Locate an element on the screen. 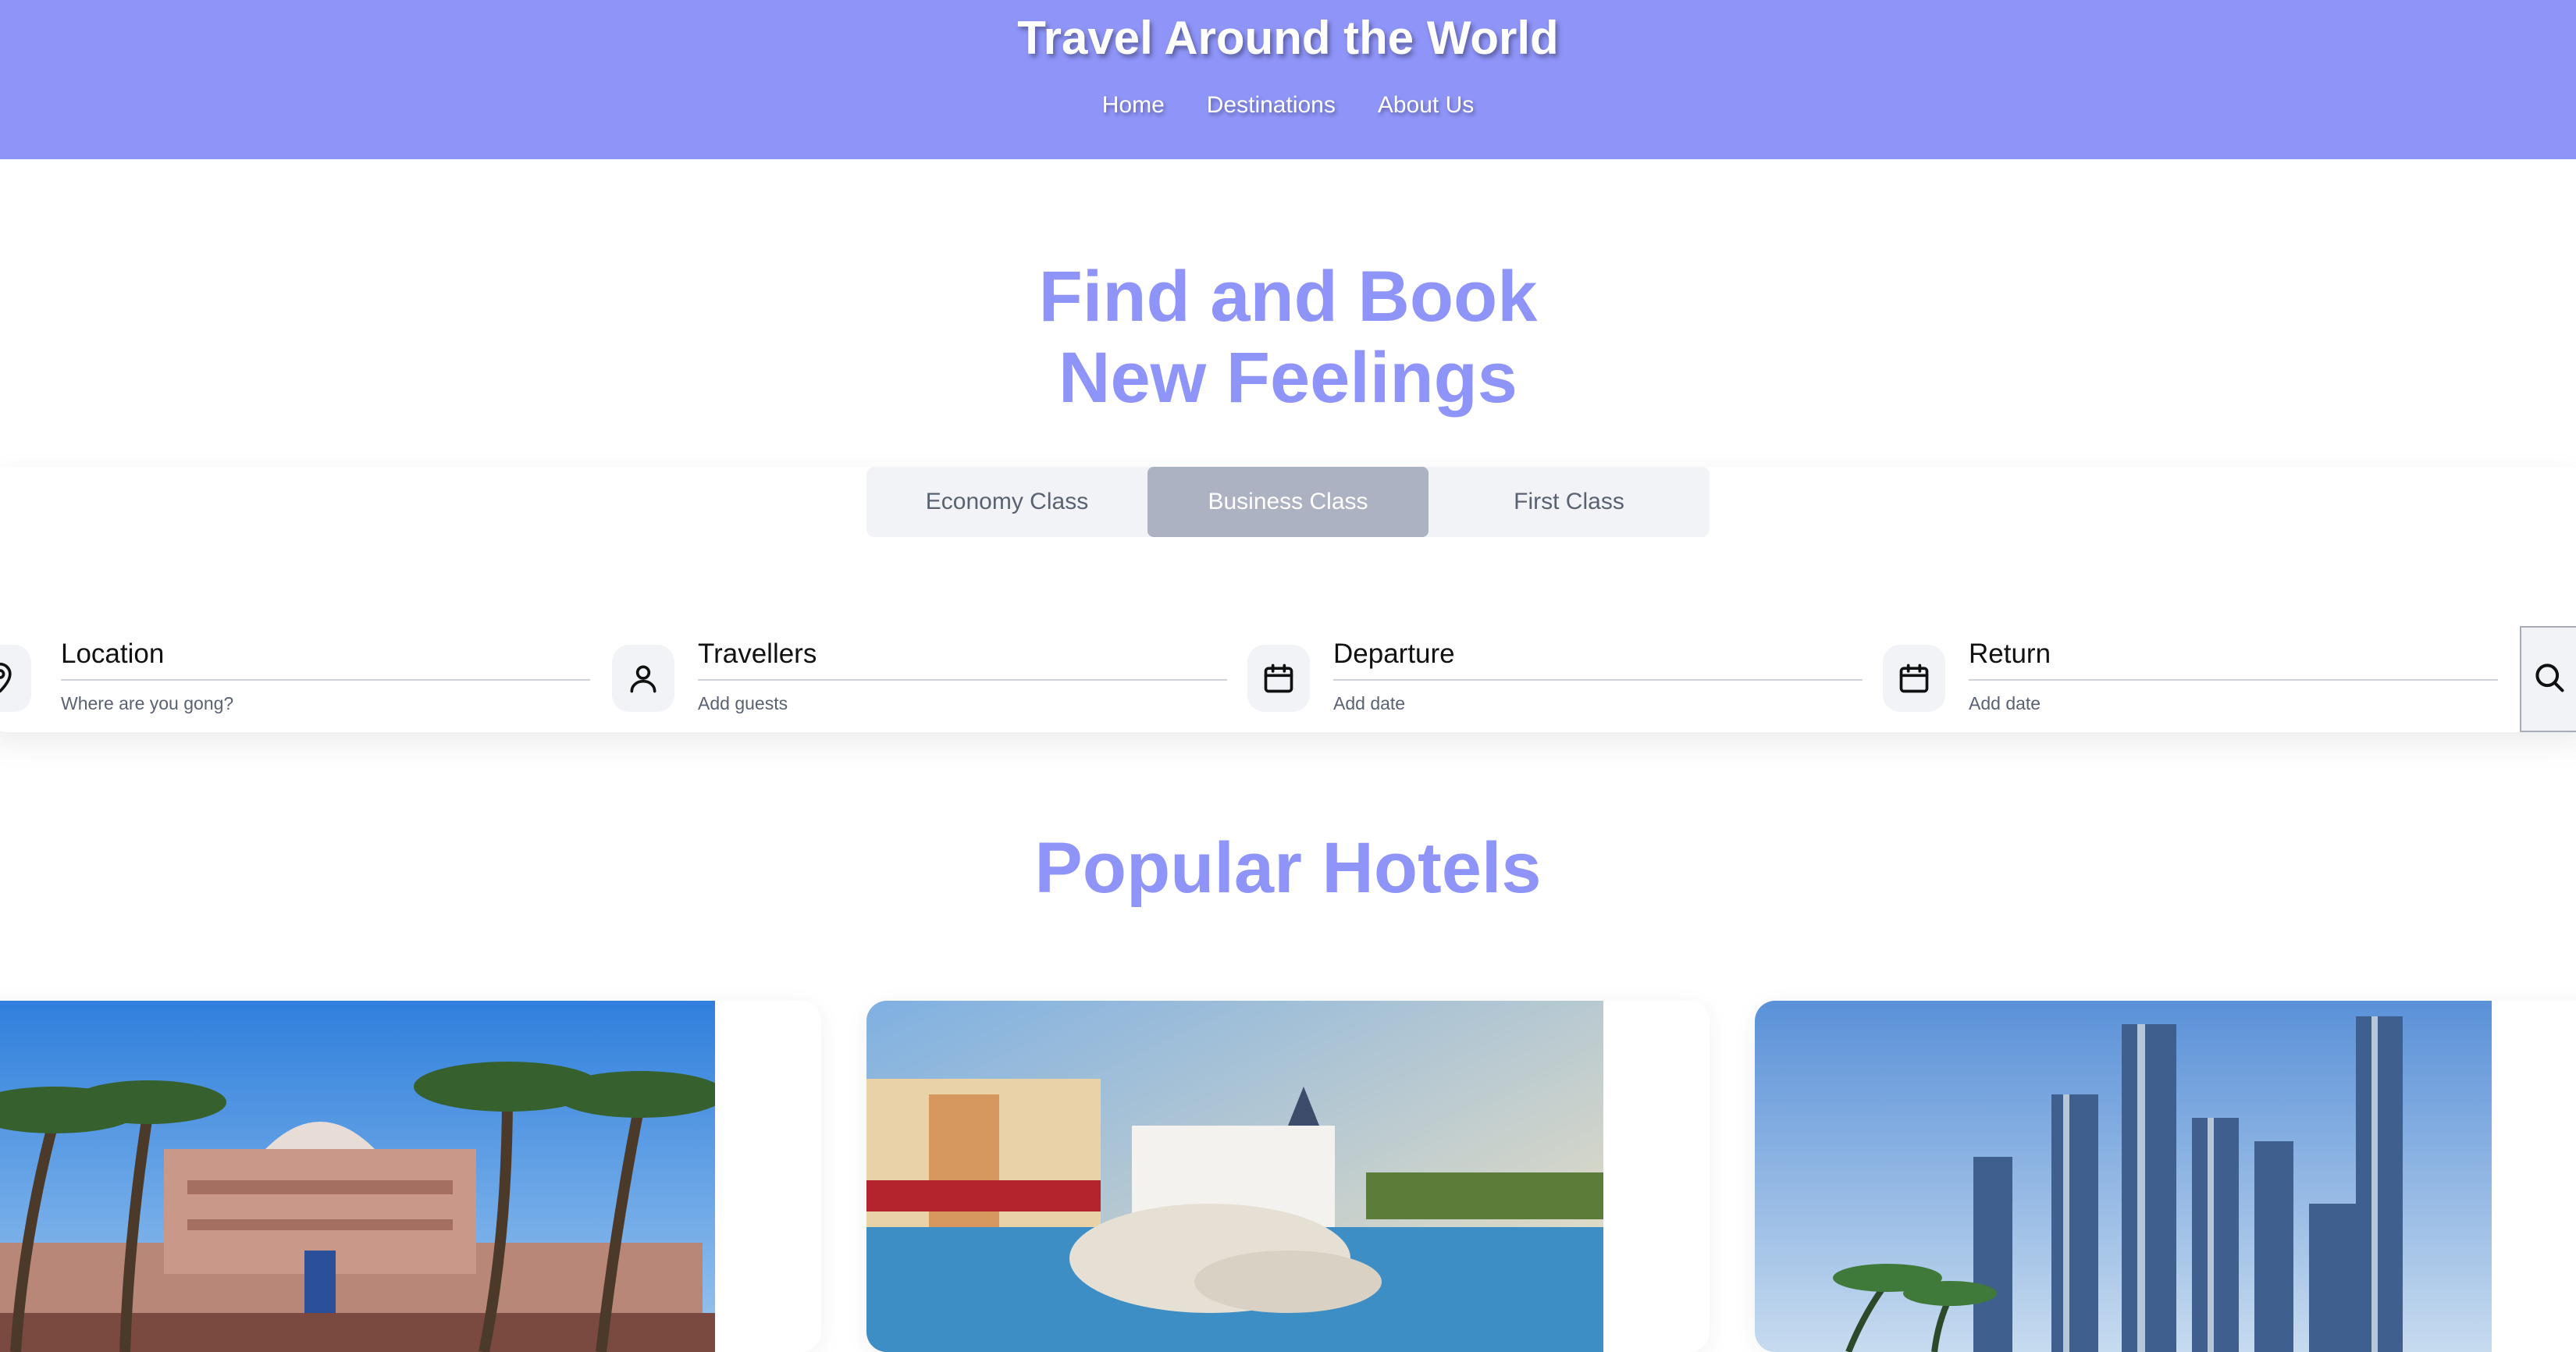 Image resolution: width=2576 pixels, height=1352 pixels. site-title: Travel Around the World is located at coordinates (1288, 38).